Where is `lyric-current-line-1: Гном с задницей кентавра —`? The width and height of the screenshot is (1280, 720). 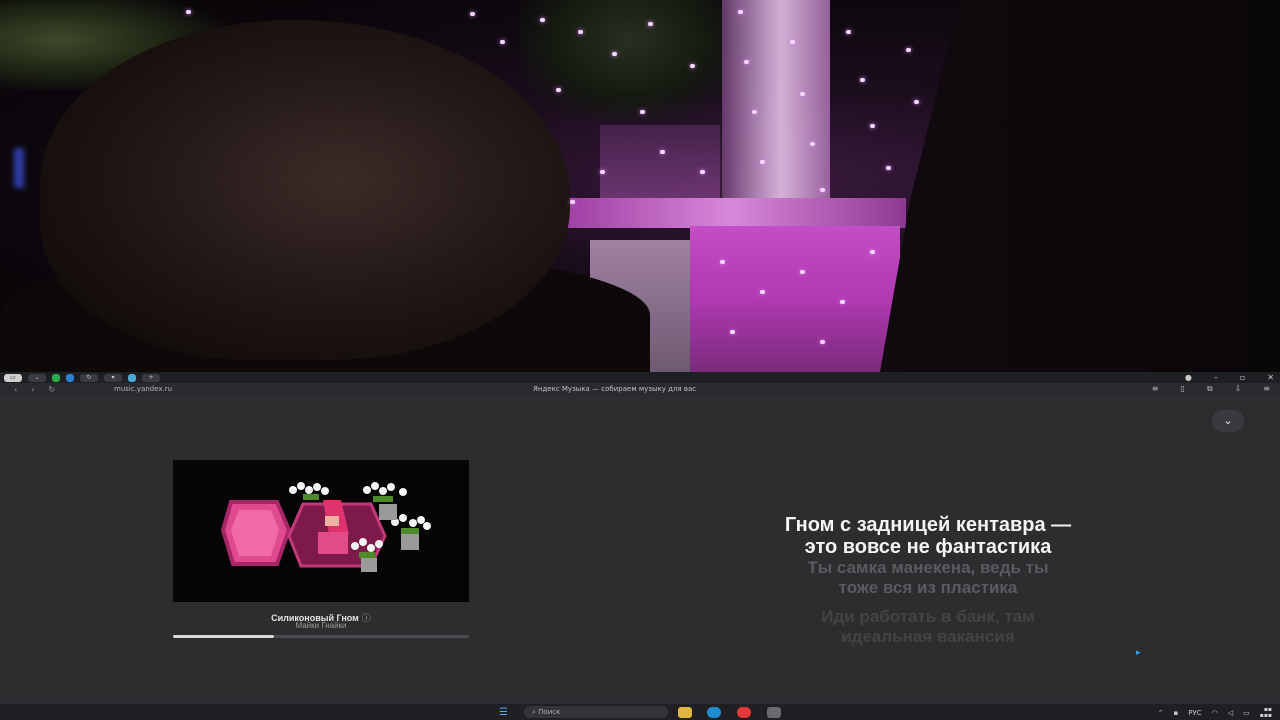
lyric-current-line-1: Гном с задницей кентавра — is located at coordinates (928, 525).